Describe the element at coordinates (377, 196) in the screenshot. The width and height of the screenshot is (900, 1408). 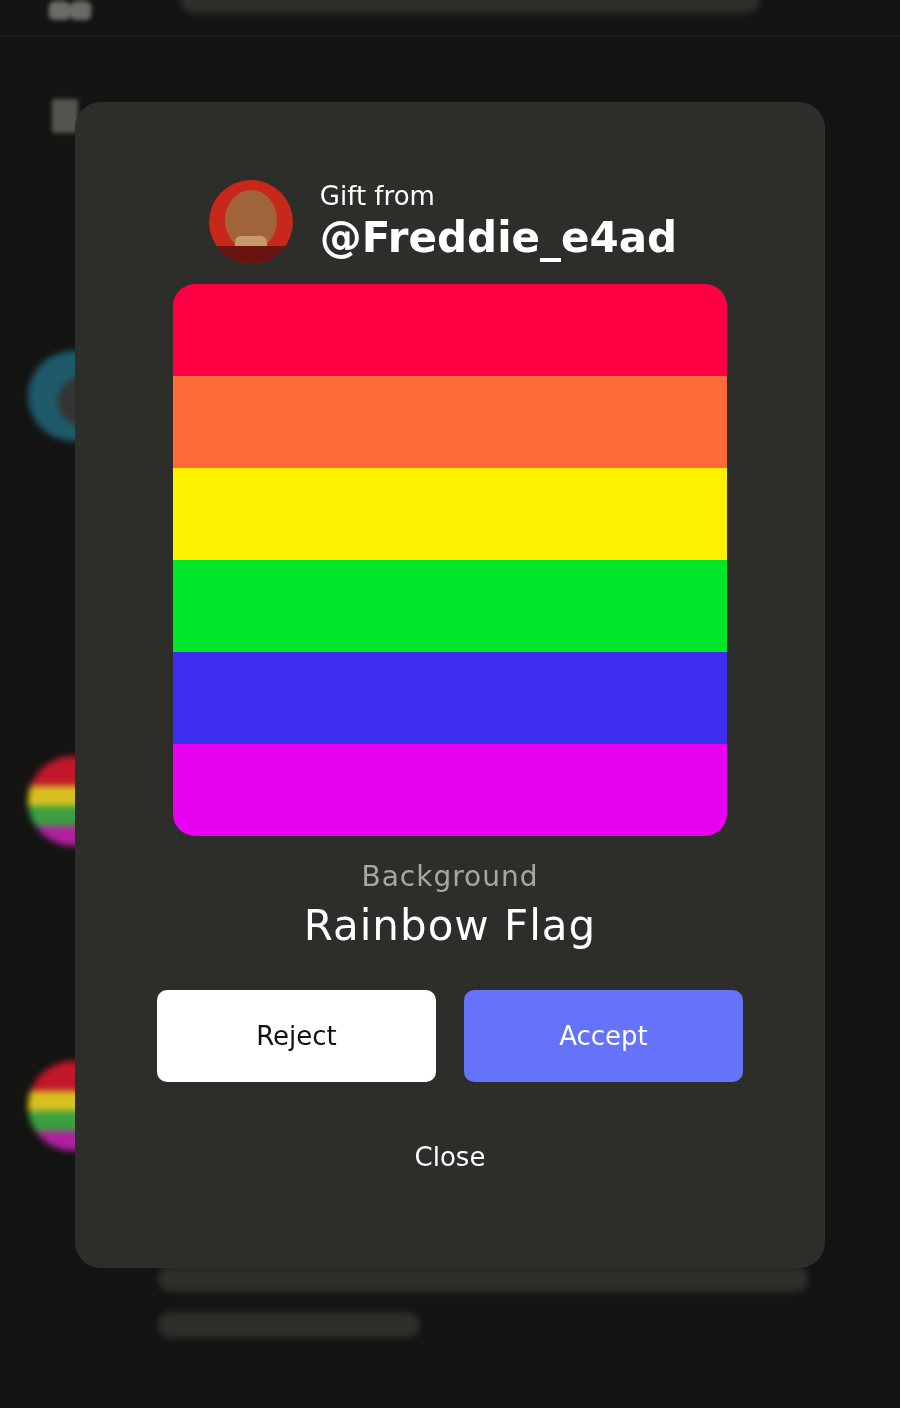
I see `gift-caption: Gift from` at that location.